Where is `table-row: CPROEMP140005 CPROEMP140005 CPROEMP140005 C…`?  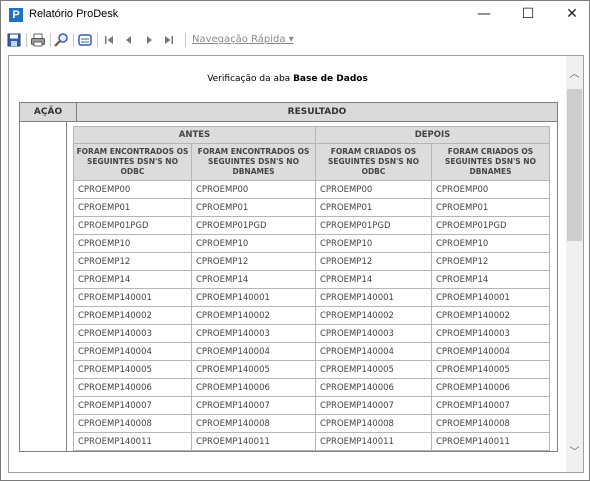
table-row: CPROEMP140005 CPROEMP140005 CPROEMP140005 C… is located at coordinates (311, 369).